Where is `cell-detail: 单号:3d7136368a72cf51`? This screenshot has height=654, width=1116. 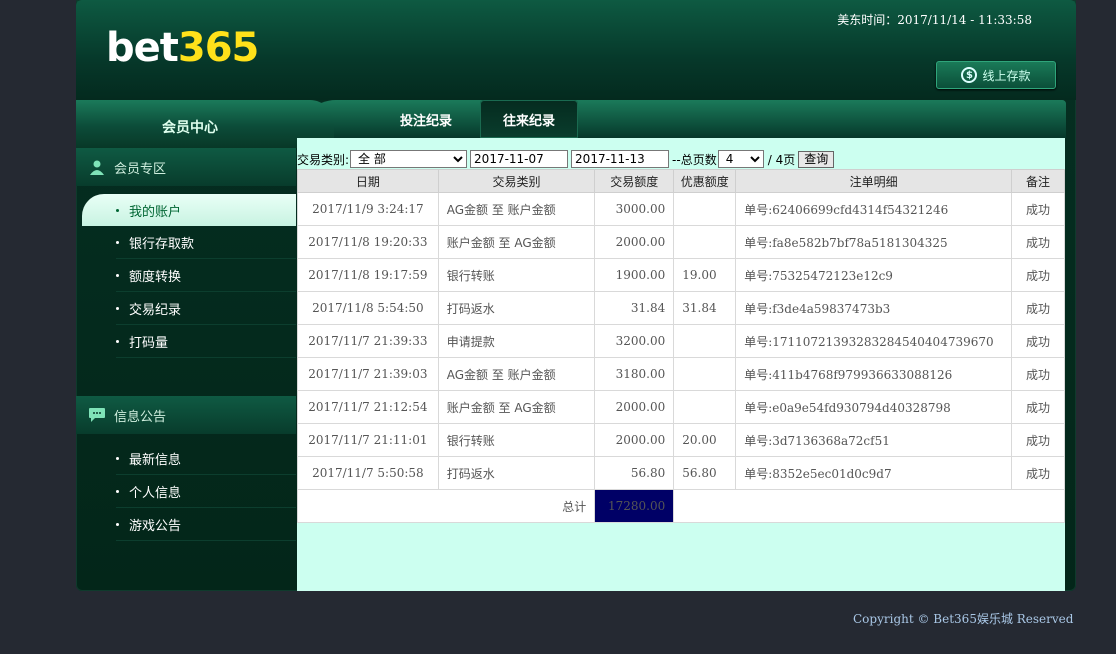 cell-detail: 单号:3d7136368a72cf51 is located at coordinates (874, 440).